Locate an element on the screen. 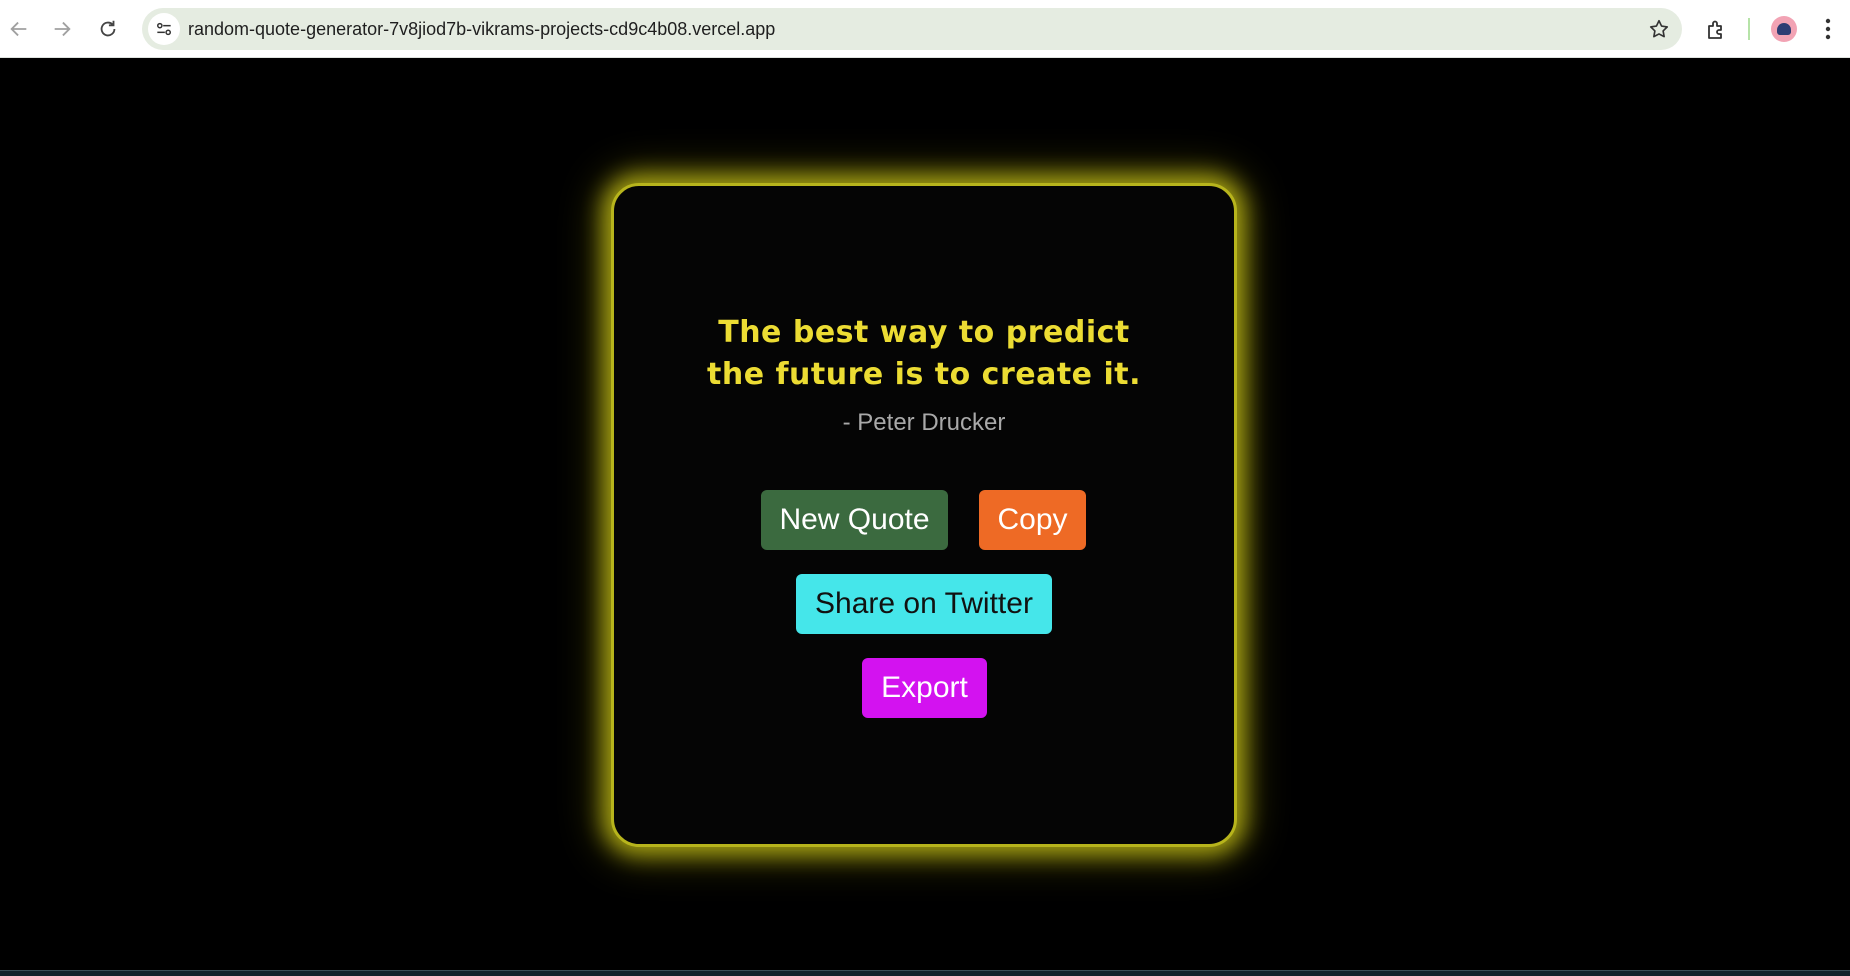  bookmark-button is located at coordinates (1659, 29).